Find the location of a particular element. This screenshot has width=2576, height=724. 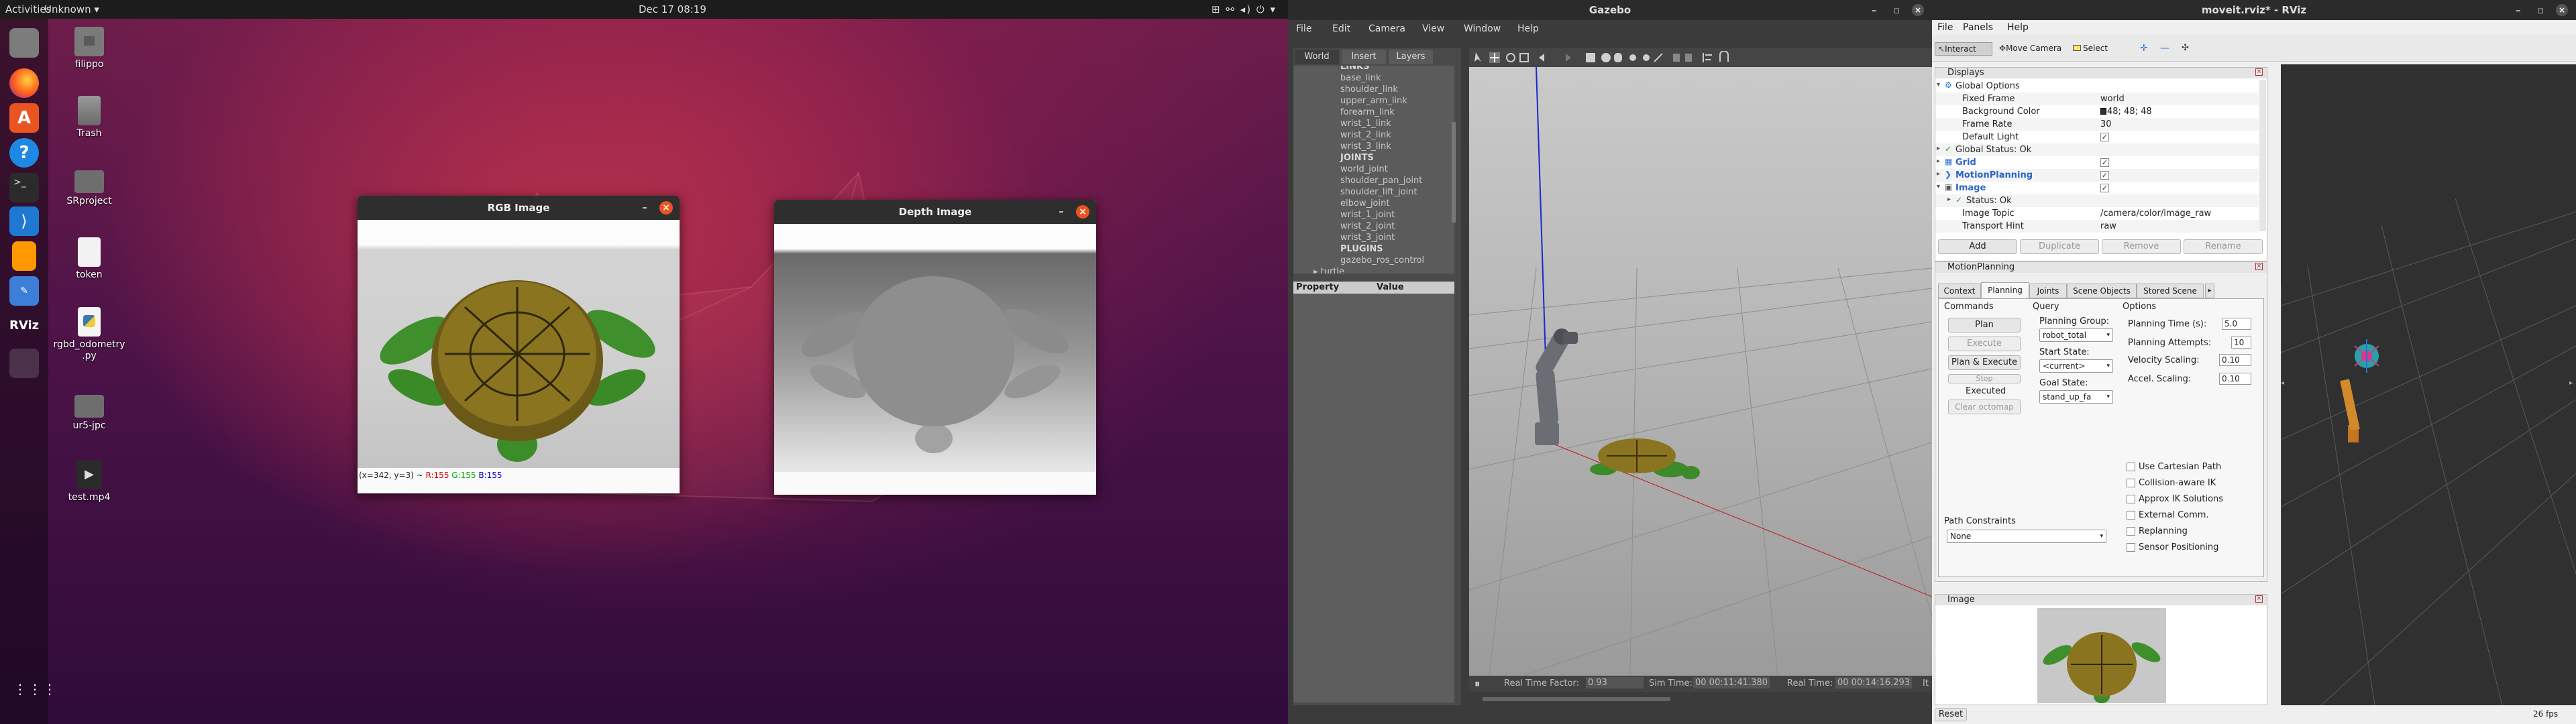

apps-grid-icon: ⋮⋮⋮ is located at coordinates (34, 689).